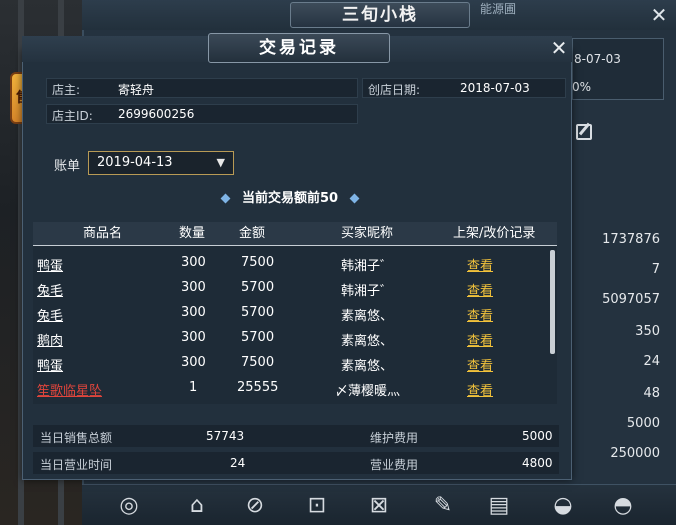 This screenshot has width=676, height=525. What do you see at coordinates (289, 363) in the screenshot?
I see `table-row: 鸭蛋 300 7500 素离悠、 查看` at bounding box center [289, 363].